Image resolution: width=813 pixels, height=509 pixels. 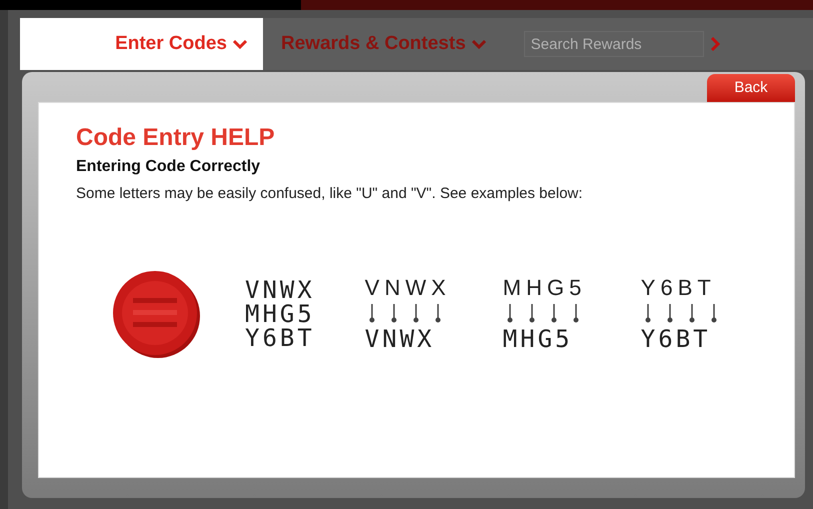 What do you see at coordinates (537, 339) in the screenshot?
I see `entered-code: MHG5` at bounding box center [537, 339].